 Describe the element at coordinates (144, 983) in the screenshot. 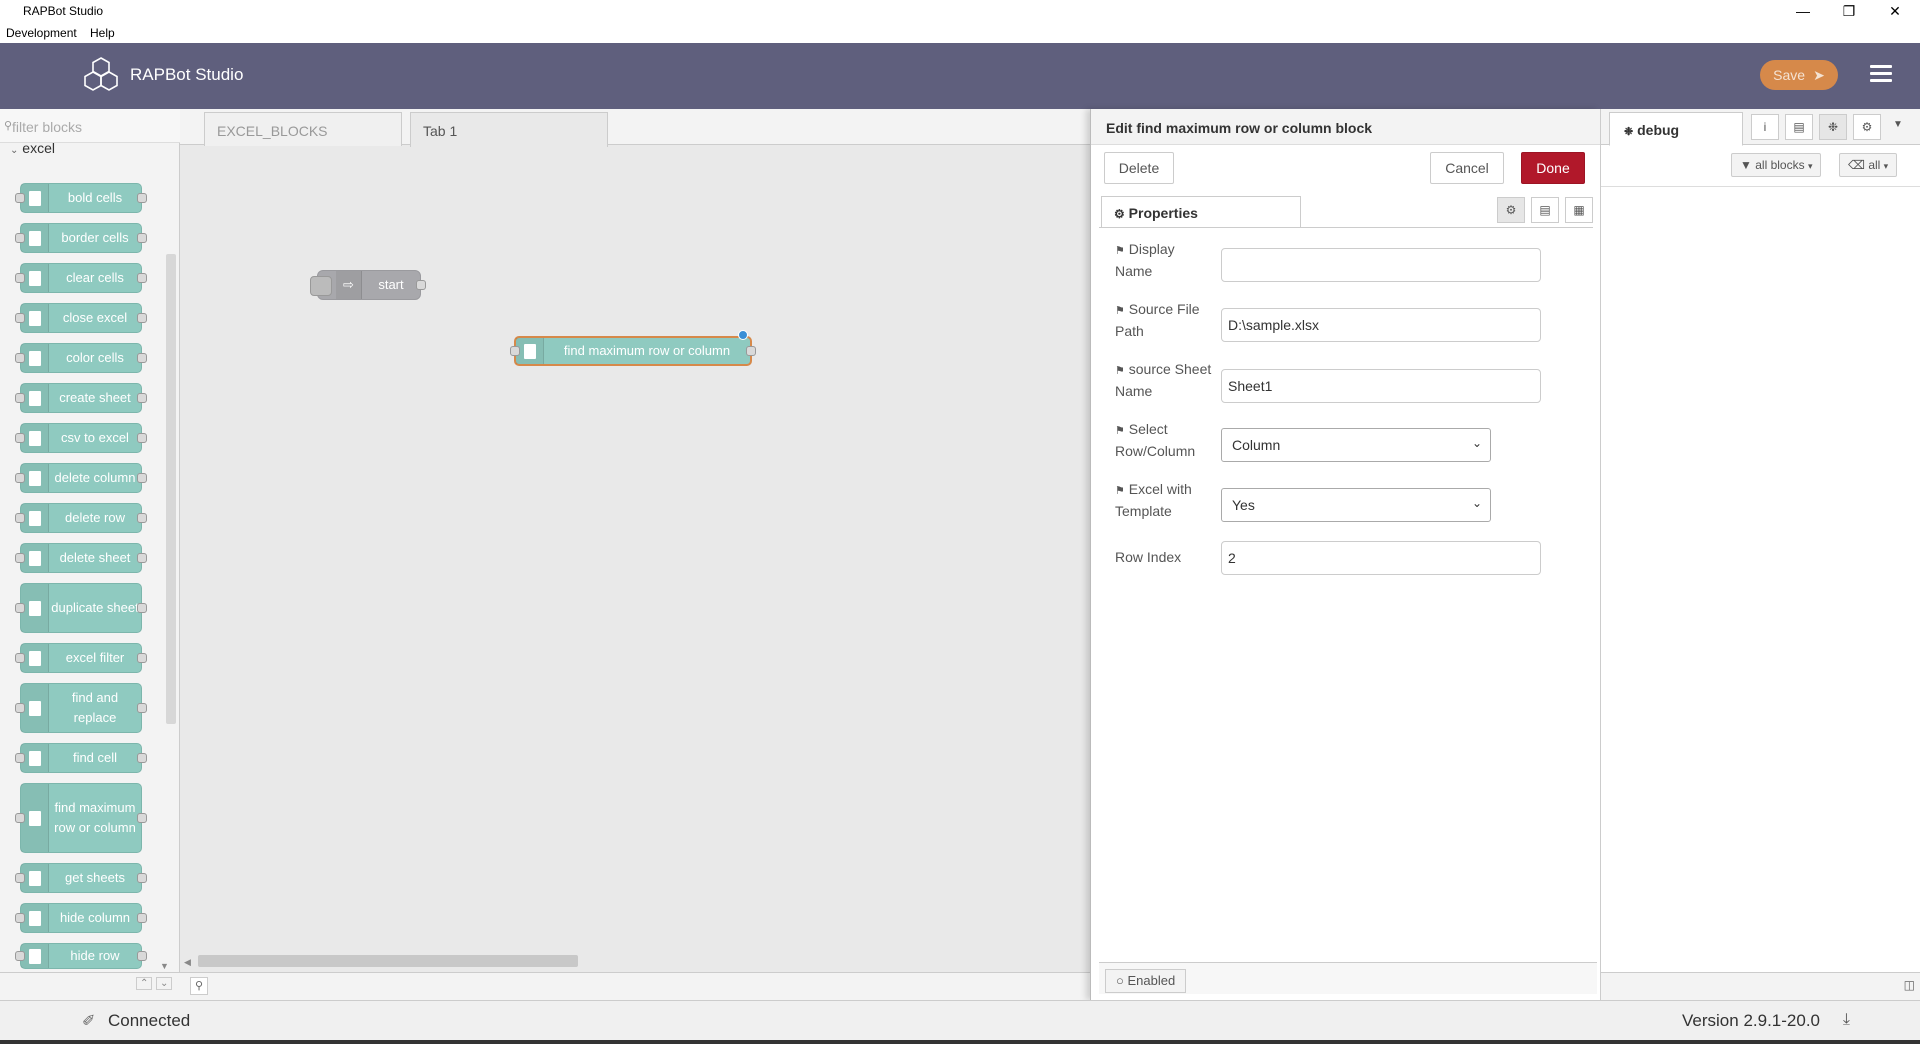

I see `collapse-up-icon: ⌃` at that location.